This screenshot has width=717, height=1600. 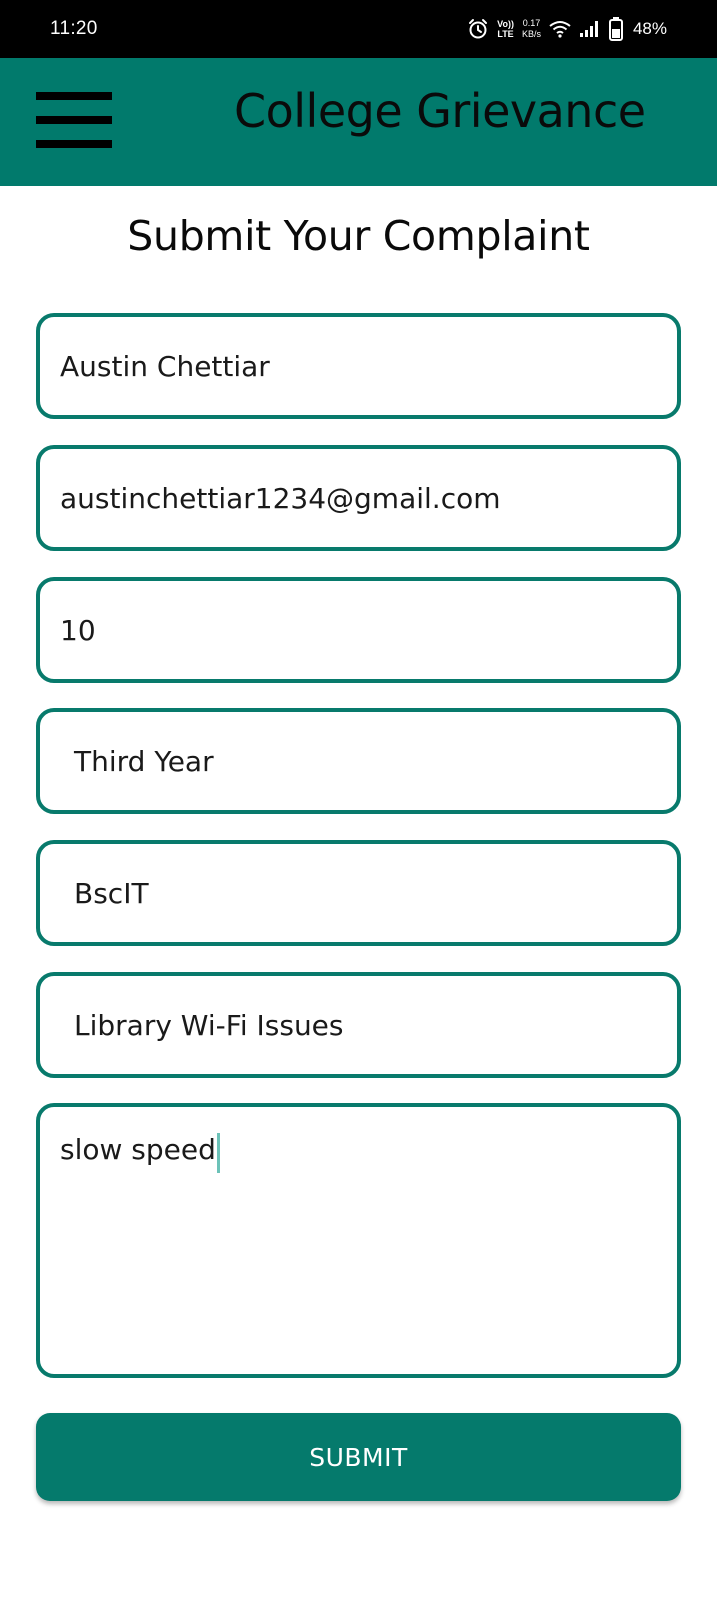 I want to click on roll-number-input: 10, so click(x=358, y=630).